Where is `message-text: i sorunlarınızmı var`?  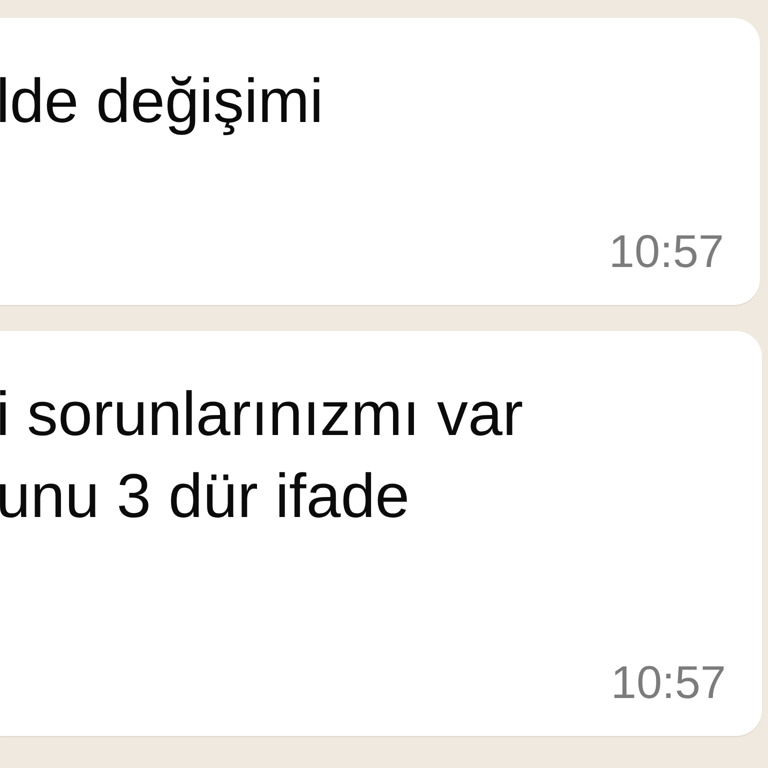
message-text: i sorunlarınızmı var is located at coordinates (262, 415).